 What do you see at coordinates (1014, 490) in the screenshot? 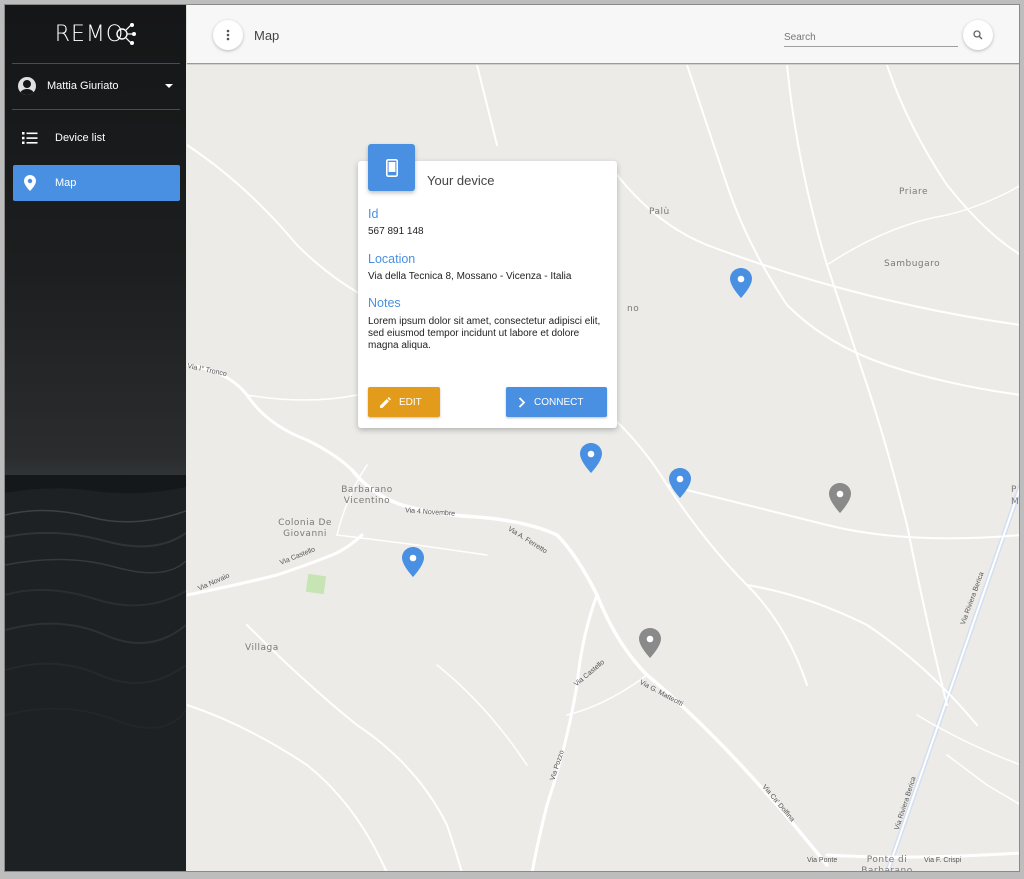
I see `place-label-partial: P` at bounding box center [1014, 490].